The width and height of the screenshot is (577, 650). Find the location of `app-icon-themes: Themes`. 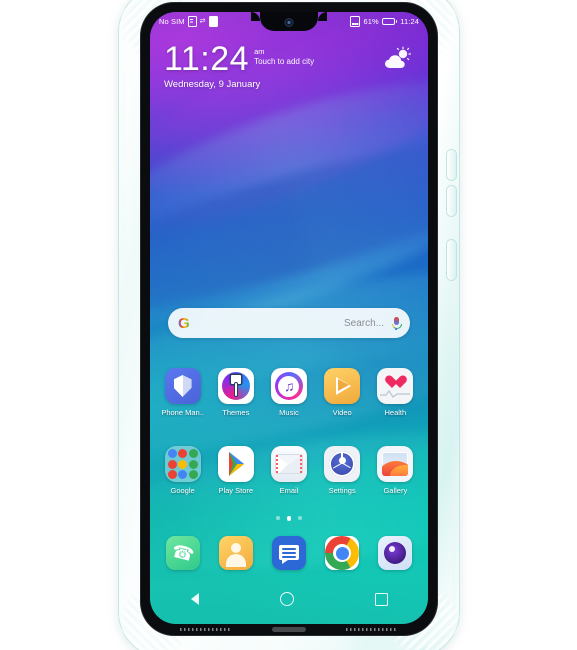

app-icon-themes: Themes is located at coordinates (236, 392).